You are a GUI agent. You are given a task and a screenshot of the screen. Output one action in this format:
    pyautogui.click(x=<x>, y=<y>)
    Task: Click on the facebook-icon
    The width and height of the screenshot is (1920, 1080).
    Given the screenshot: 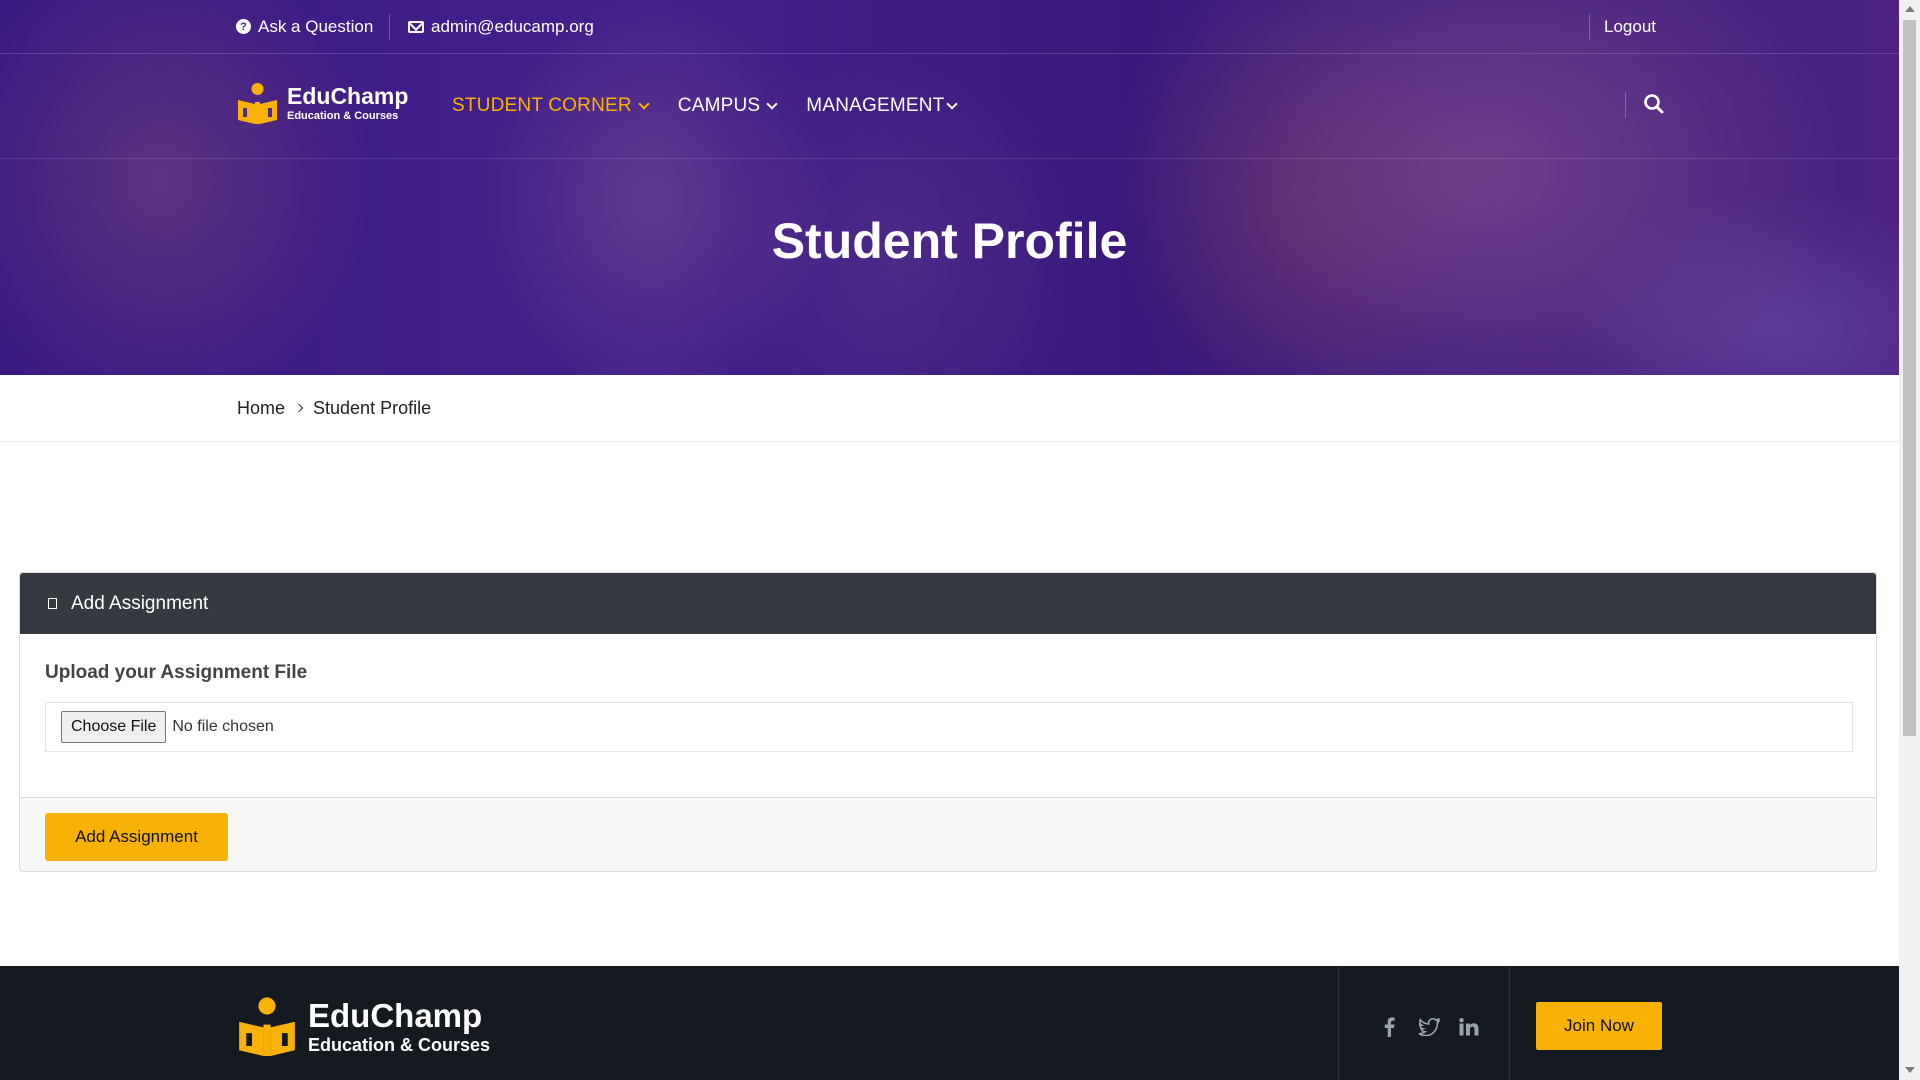 What is the action you would take?
    pyautogui.click(x=1389, y=1027)
    